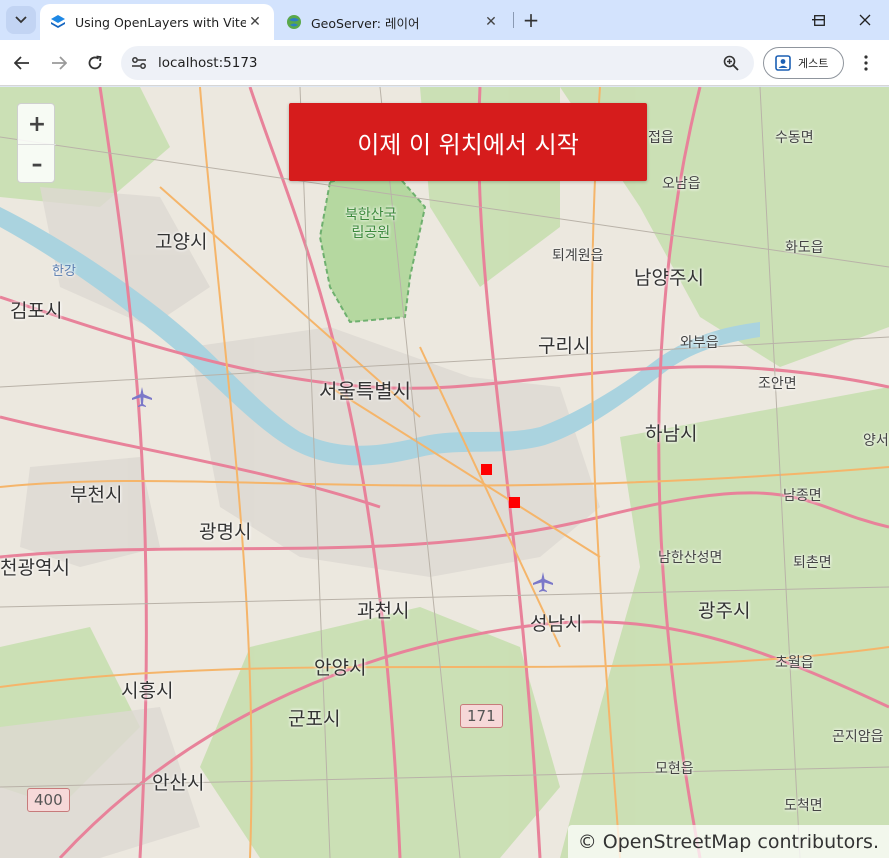 This screenshot has height=858, width=889. I want to click on tab-separator, so click(513, 20).